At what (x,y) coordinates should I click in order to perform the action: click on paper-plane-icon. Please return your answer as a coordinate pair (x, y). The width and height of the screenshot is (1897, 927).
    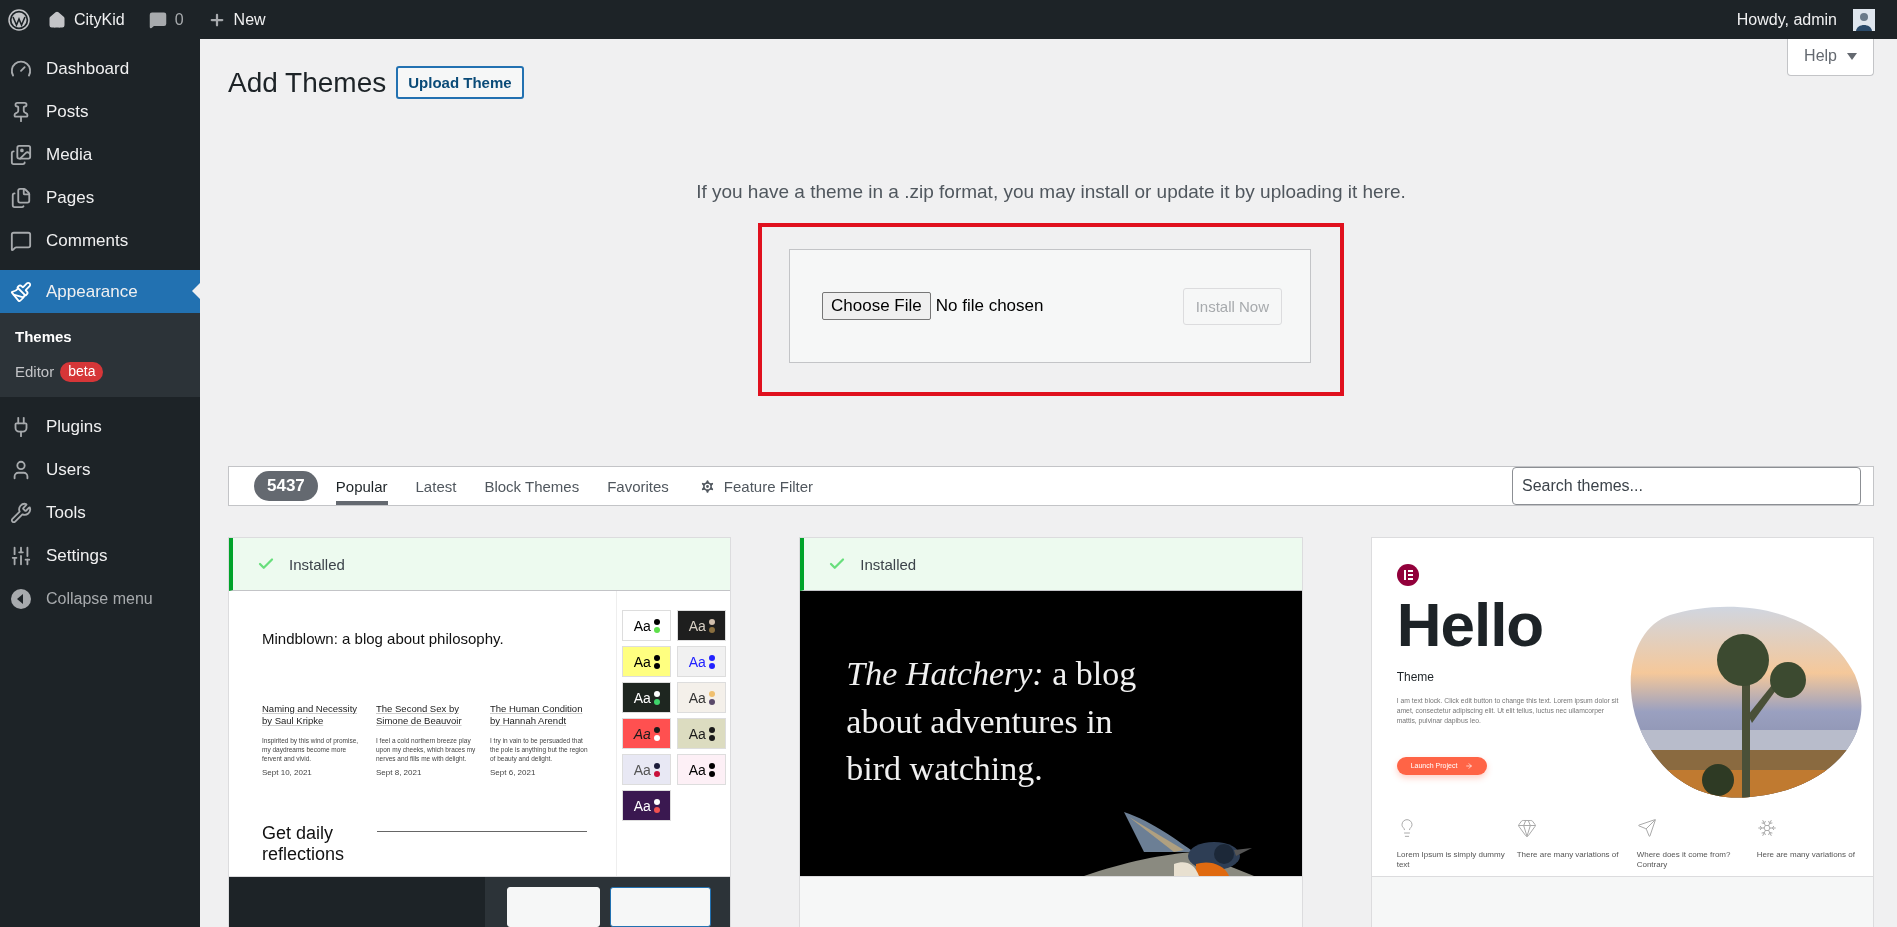
    Looking at the image, I should click on (1646, 828).